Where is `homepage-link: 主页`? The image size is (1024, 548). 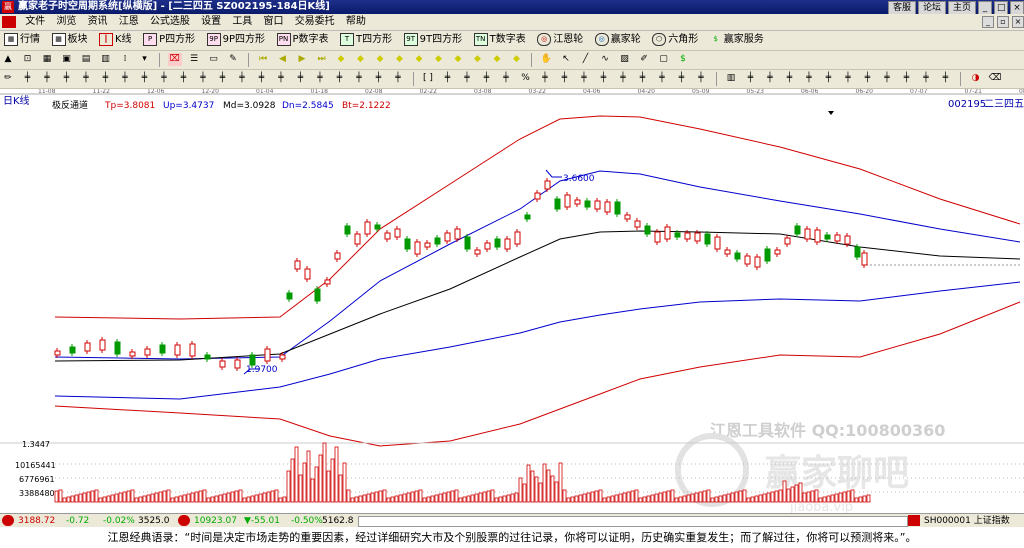
homepage-link: 主页 is located at coordinates (961, 8).